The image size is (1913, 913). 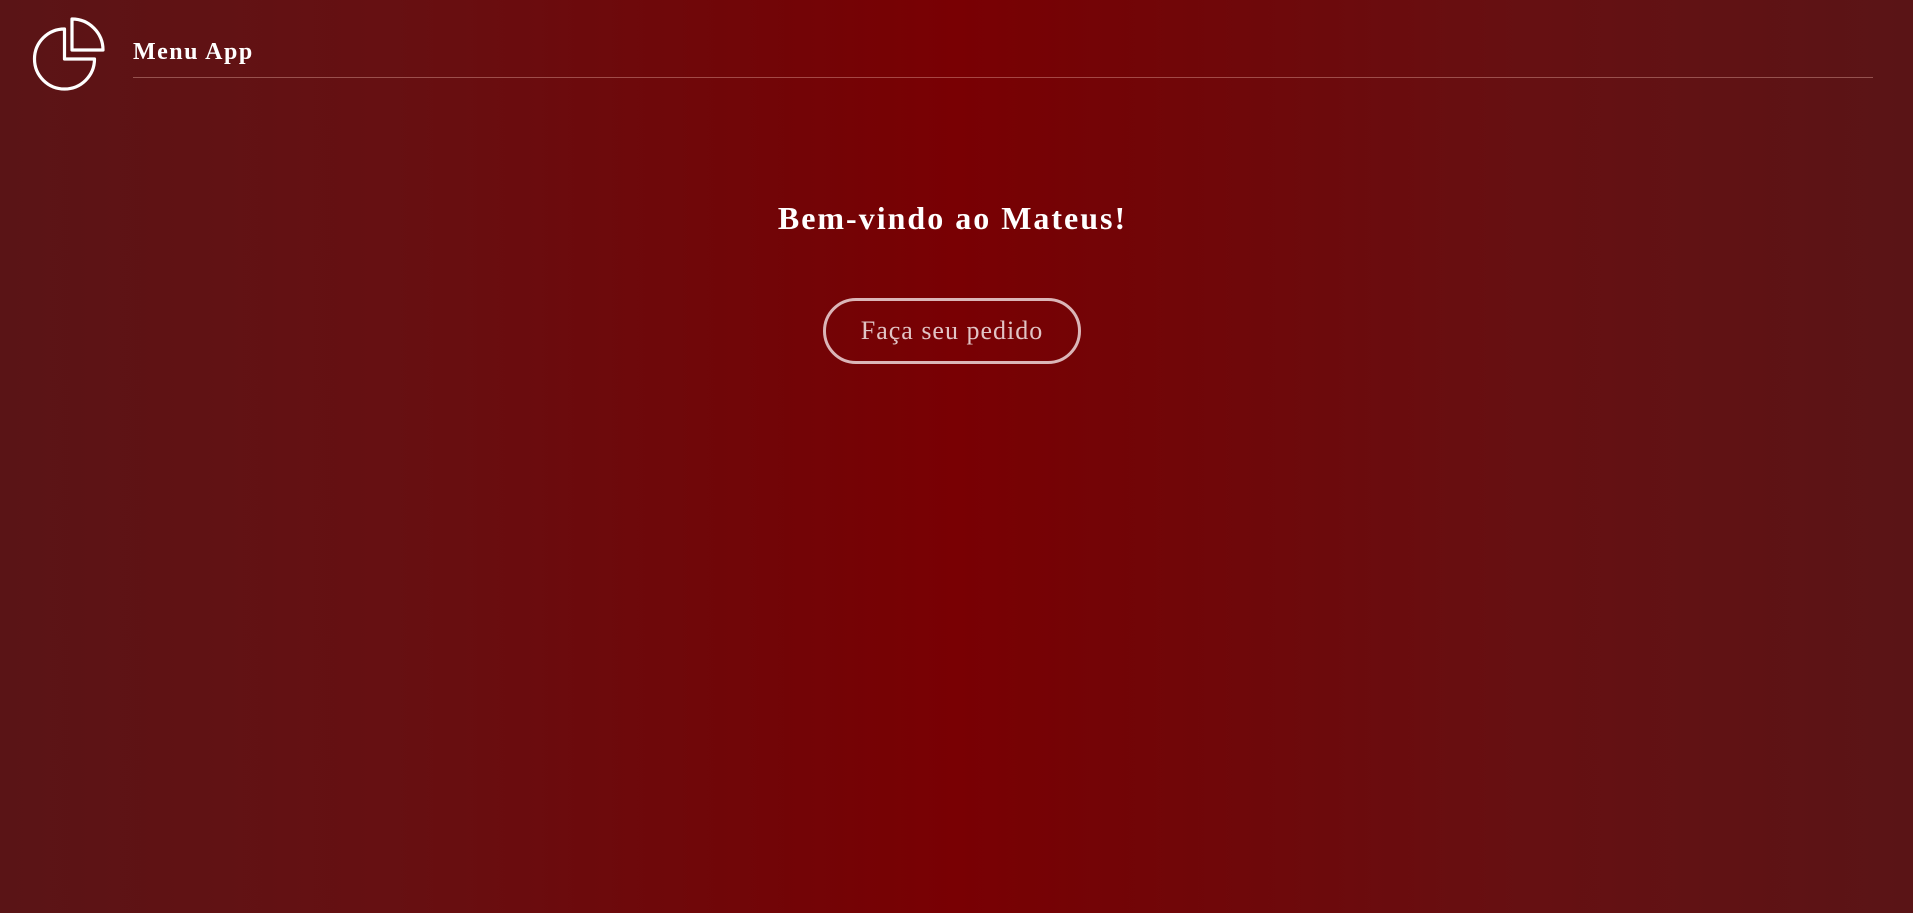 I want to click on header-divider, so click(x=1003, y=77).